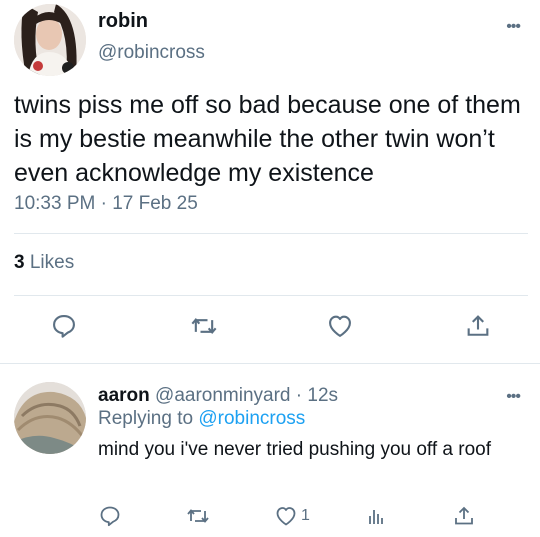 The width and height of the screenshot is (540, 537). I want to click on analytics-icon, so click(376, 517).